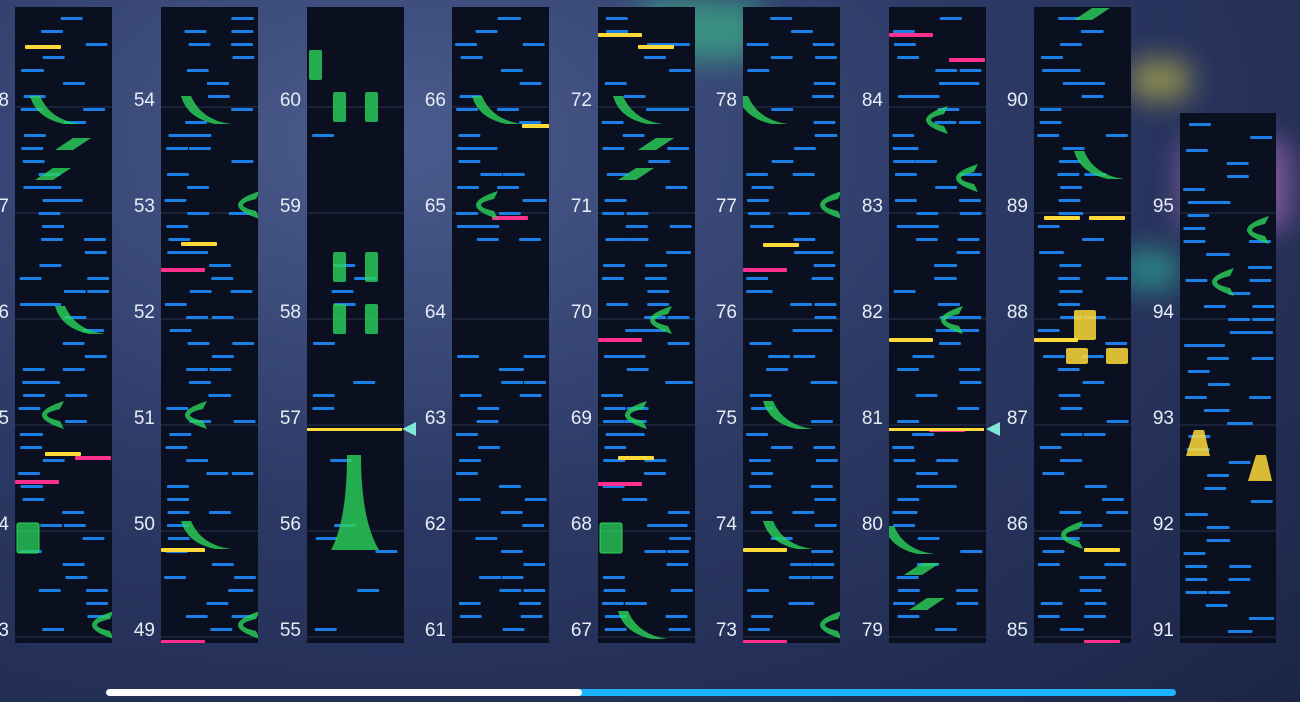 This screenshot has height=702, width=1300. Describe the element at coordinates (765, 641) in the screenshot. I see `flick-note` at that location.